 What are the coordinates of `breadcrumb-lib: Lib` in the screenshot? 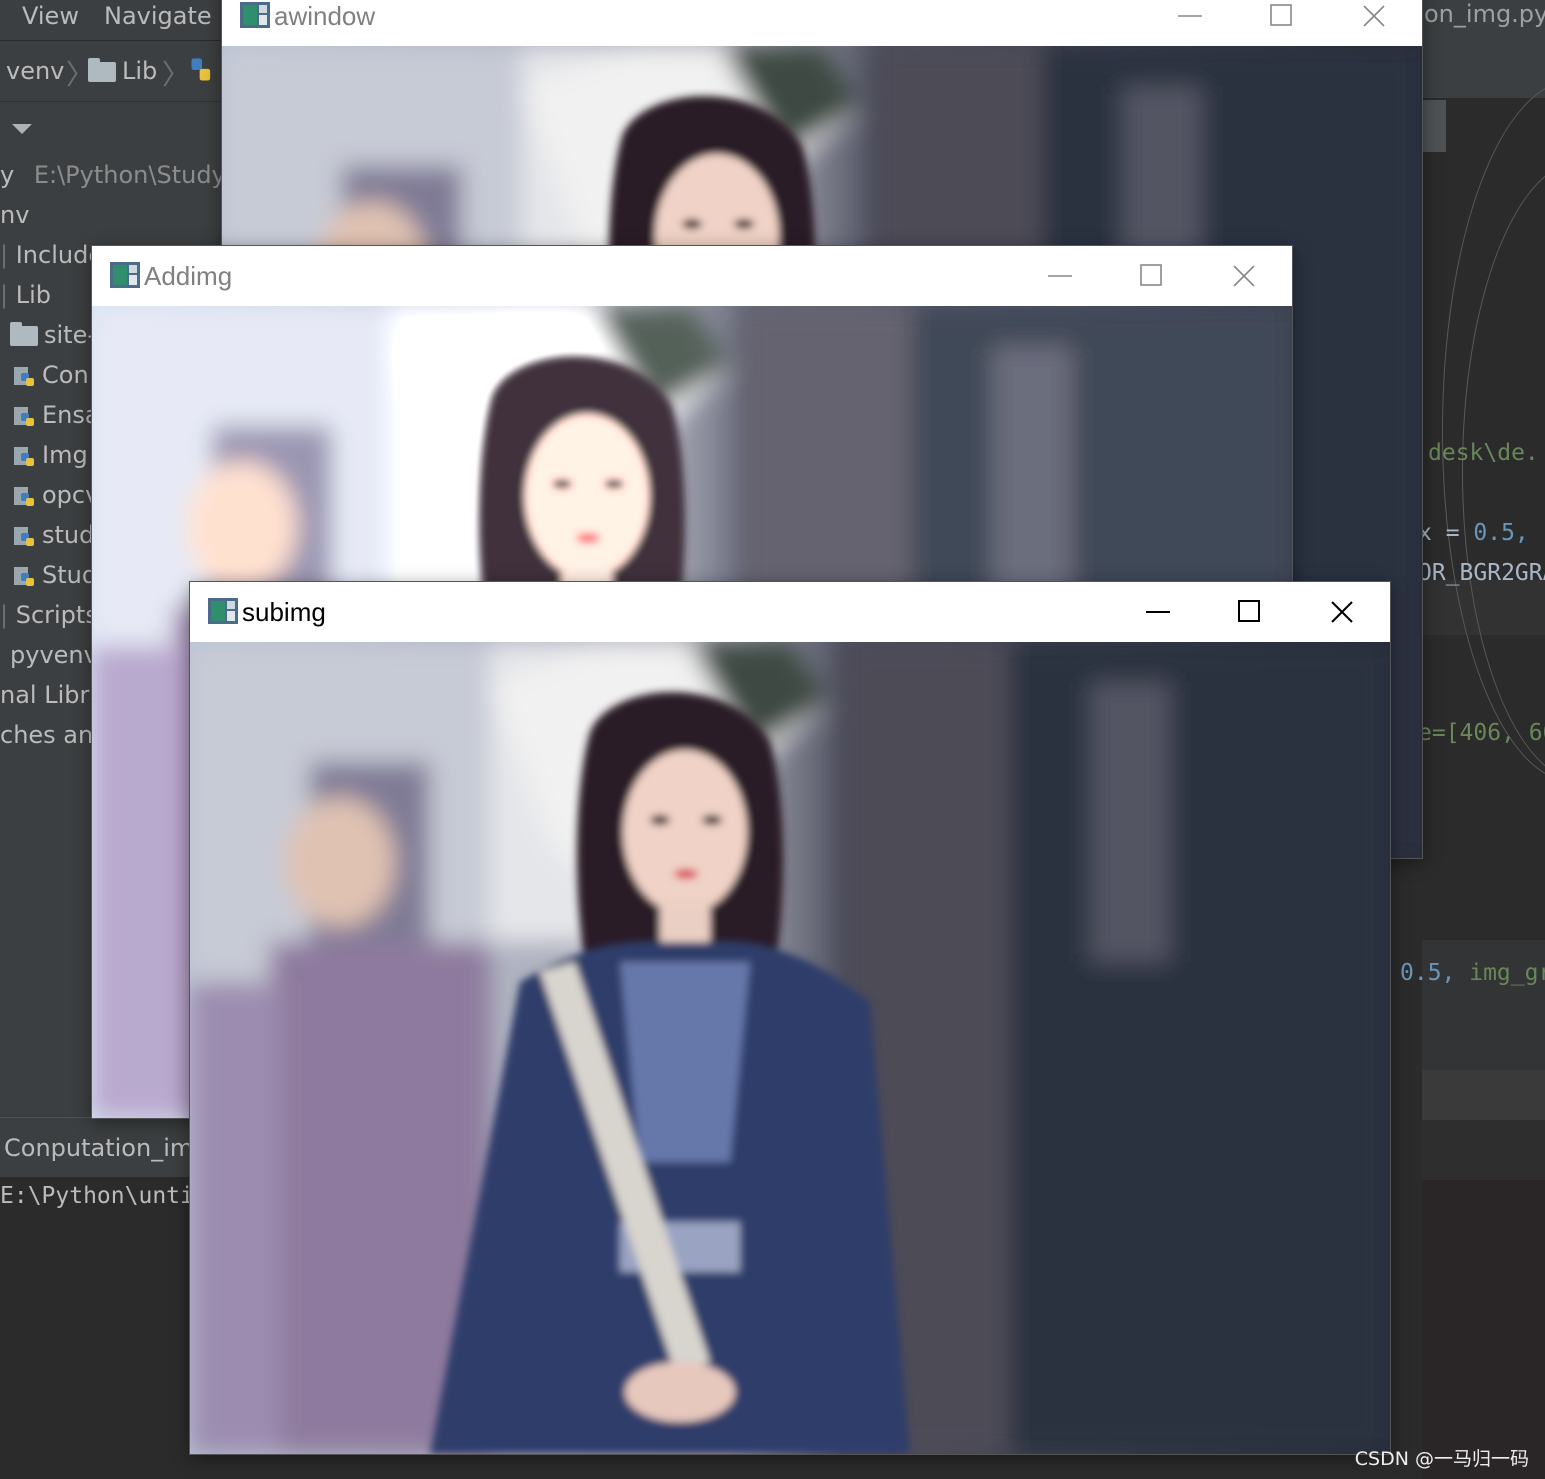 It's located at (122, 71).